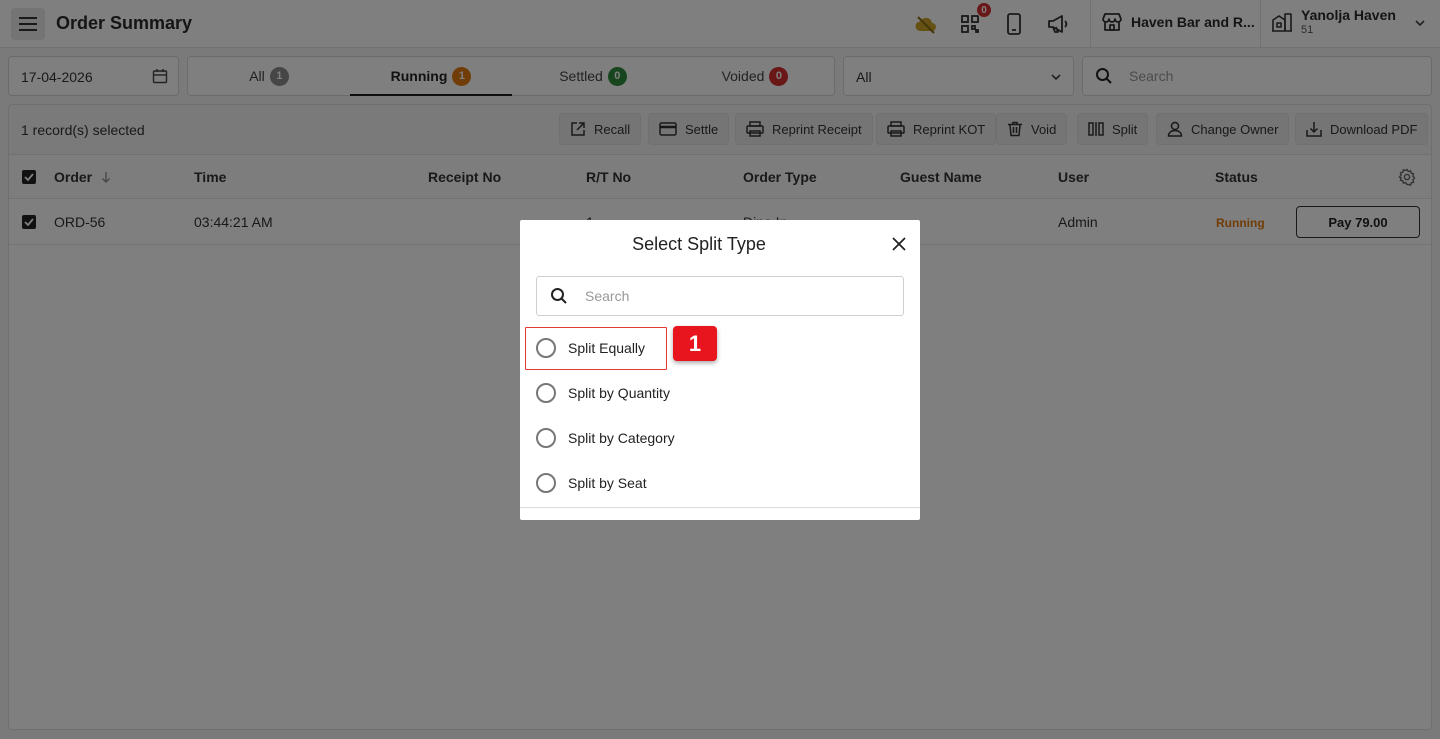  I want to click on option-split-by-category: Split by Category, so click(720, 438).